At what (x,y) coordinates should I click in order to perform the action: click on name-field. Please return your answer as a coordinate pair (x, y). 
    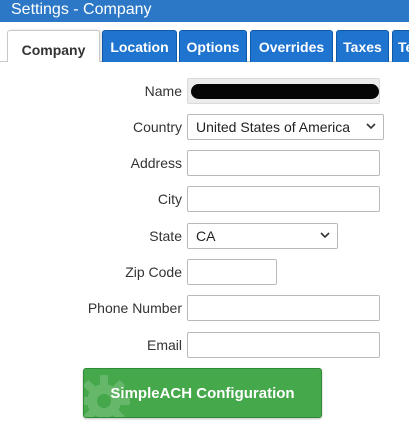
    Looking at the image, I should click on (283, 91).